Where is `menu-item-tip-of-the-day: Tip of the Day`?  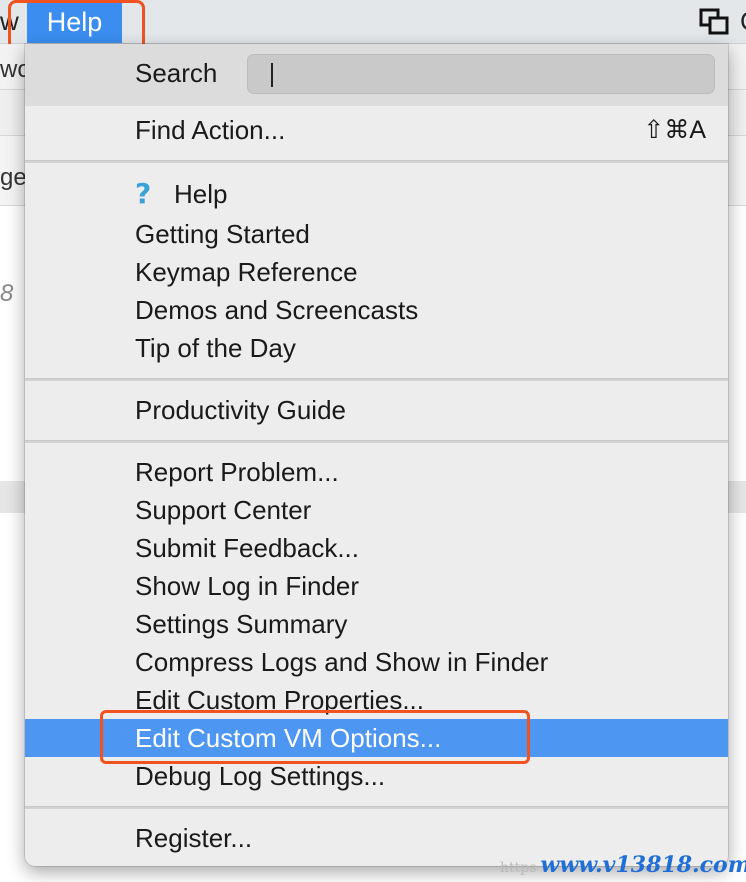 menu-item-tip-of-the-day: Tip of the Day is located at coordinates (376, 348).